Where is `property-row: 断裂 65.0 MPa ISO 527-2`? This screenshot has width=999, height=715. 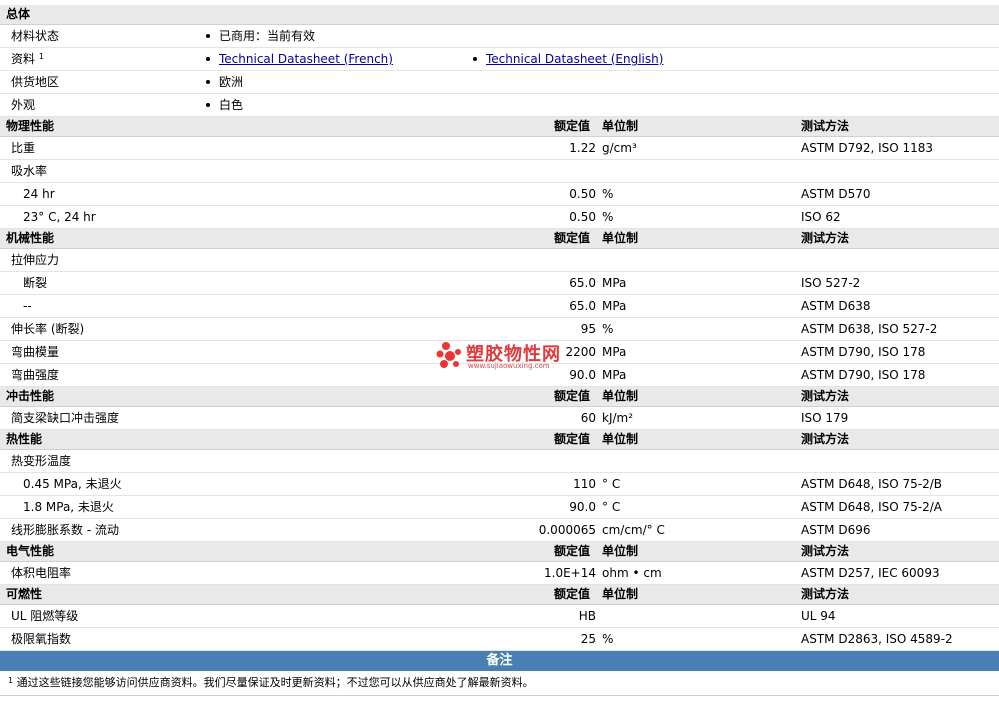
property-row: 断裂 65.0 MPa ISO 527-2 is located at coordinates (499, 283).